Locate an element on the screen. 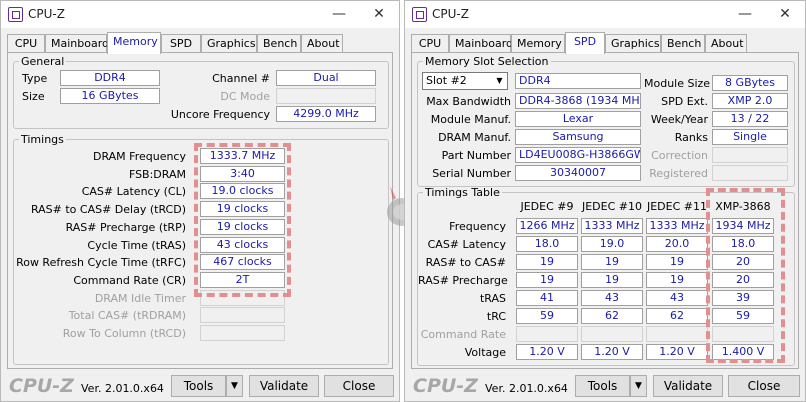 This screenshot has height=402, width=806. timing-label: Row Refresh Cycle Time (tRFC) is located at coordinates (101, 263).